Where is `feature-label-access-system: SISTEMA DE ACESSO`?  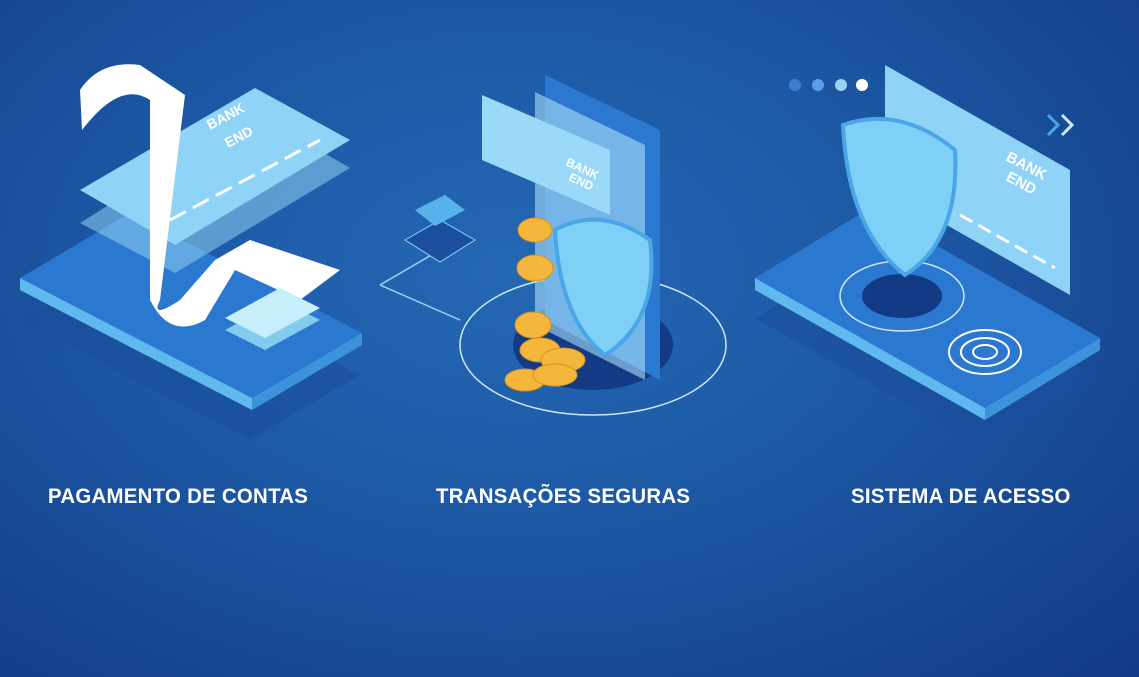
feature-label-access-system: SISTEMA DE ACESSO is located at coordinates (961, 496).